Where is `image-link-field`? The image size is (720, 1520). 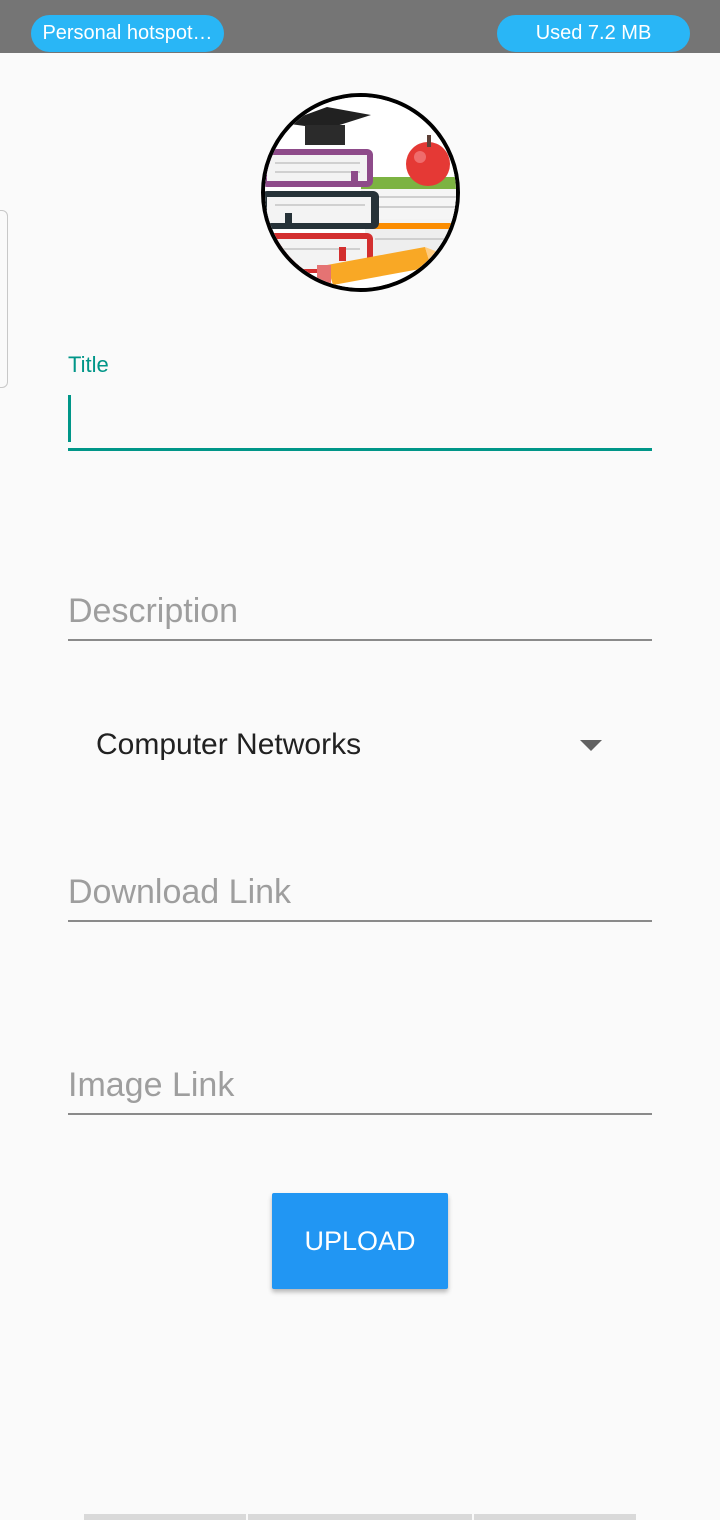 image-link-field is located at coordinates (360, 1089).